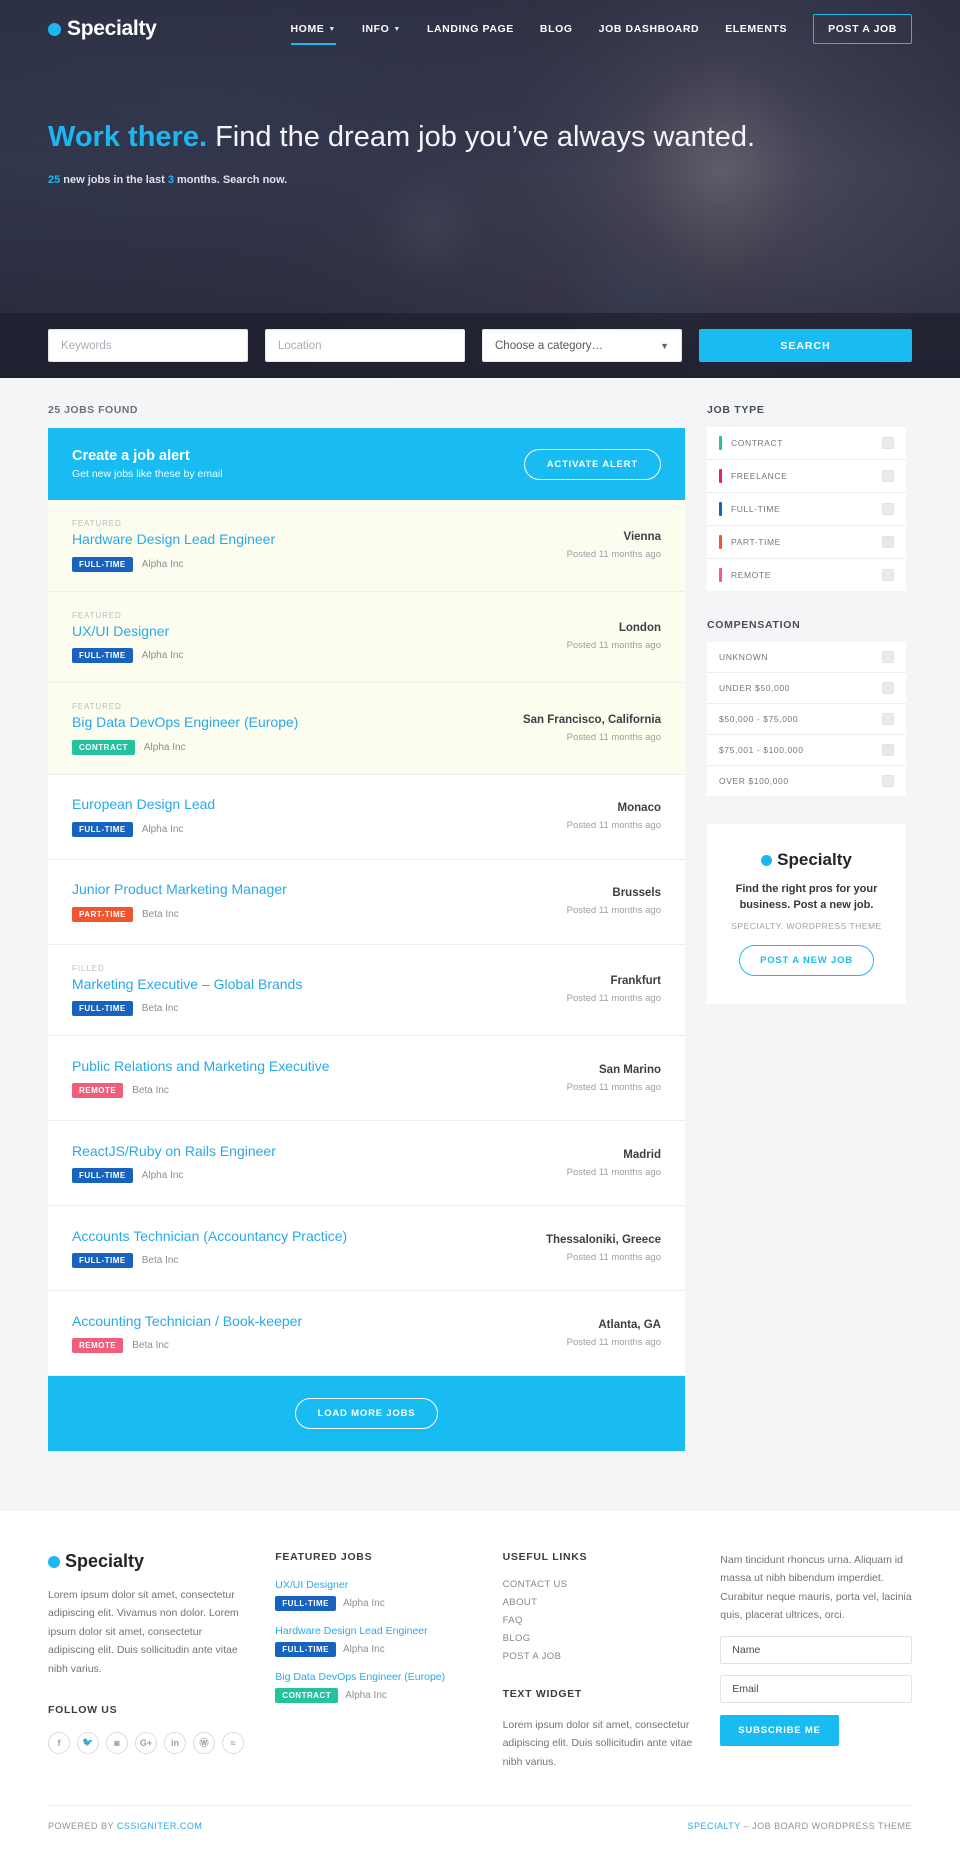  Describe the element at coordinates (806, 688) in the screenshot. I see `compensation-filter-row: UNDER $50,000` at that location.